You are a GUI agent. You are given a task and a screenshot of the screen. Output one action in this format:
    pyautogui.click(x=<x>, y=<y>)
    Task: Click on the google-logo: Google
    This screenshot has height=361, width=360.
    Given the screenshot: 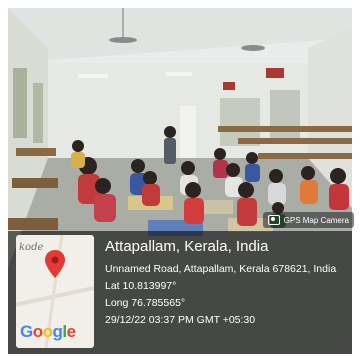 What is the action you would take?
    pyautogui.click(x=48, y=331)
    